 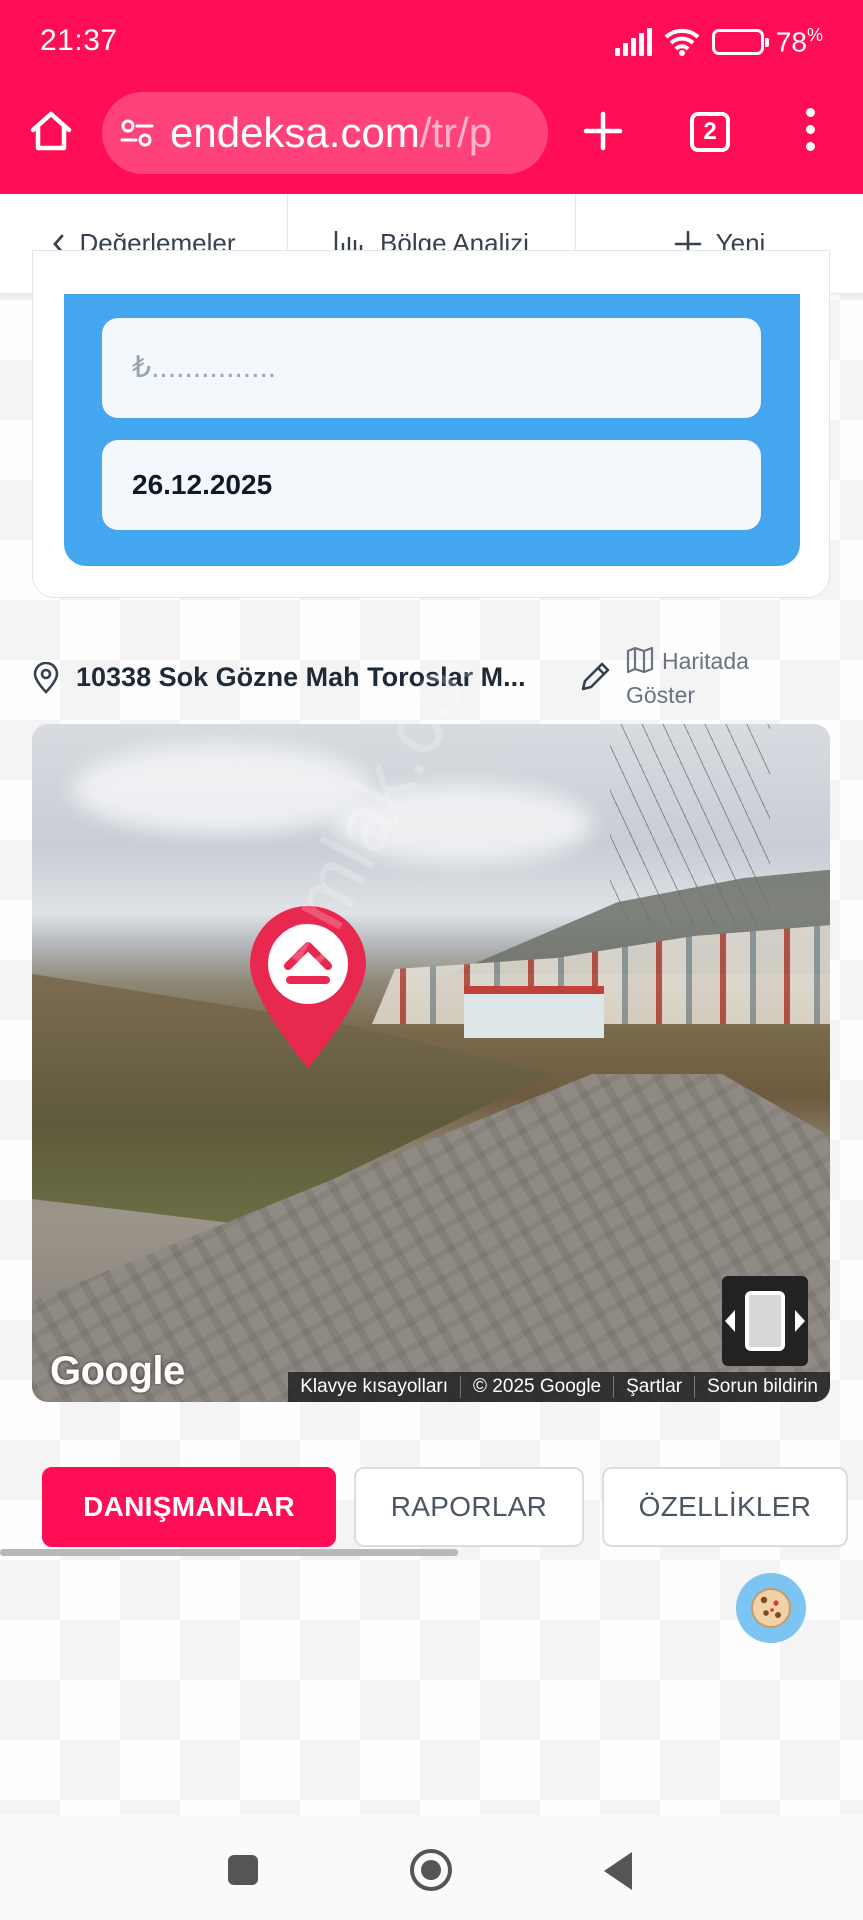 I want to click on home-button-icon, so click(x=431, y=1870).